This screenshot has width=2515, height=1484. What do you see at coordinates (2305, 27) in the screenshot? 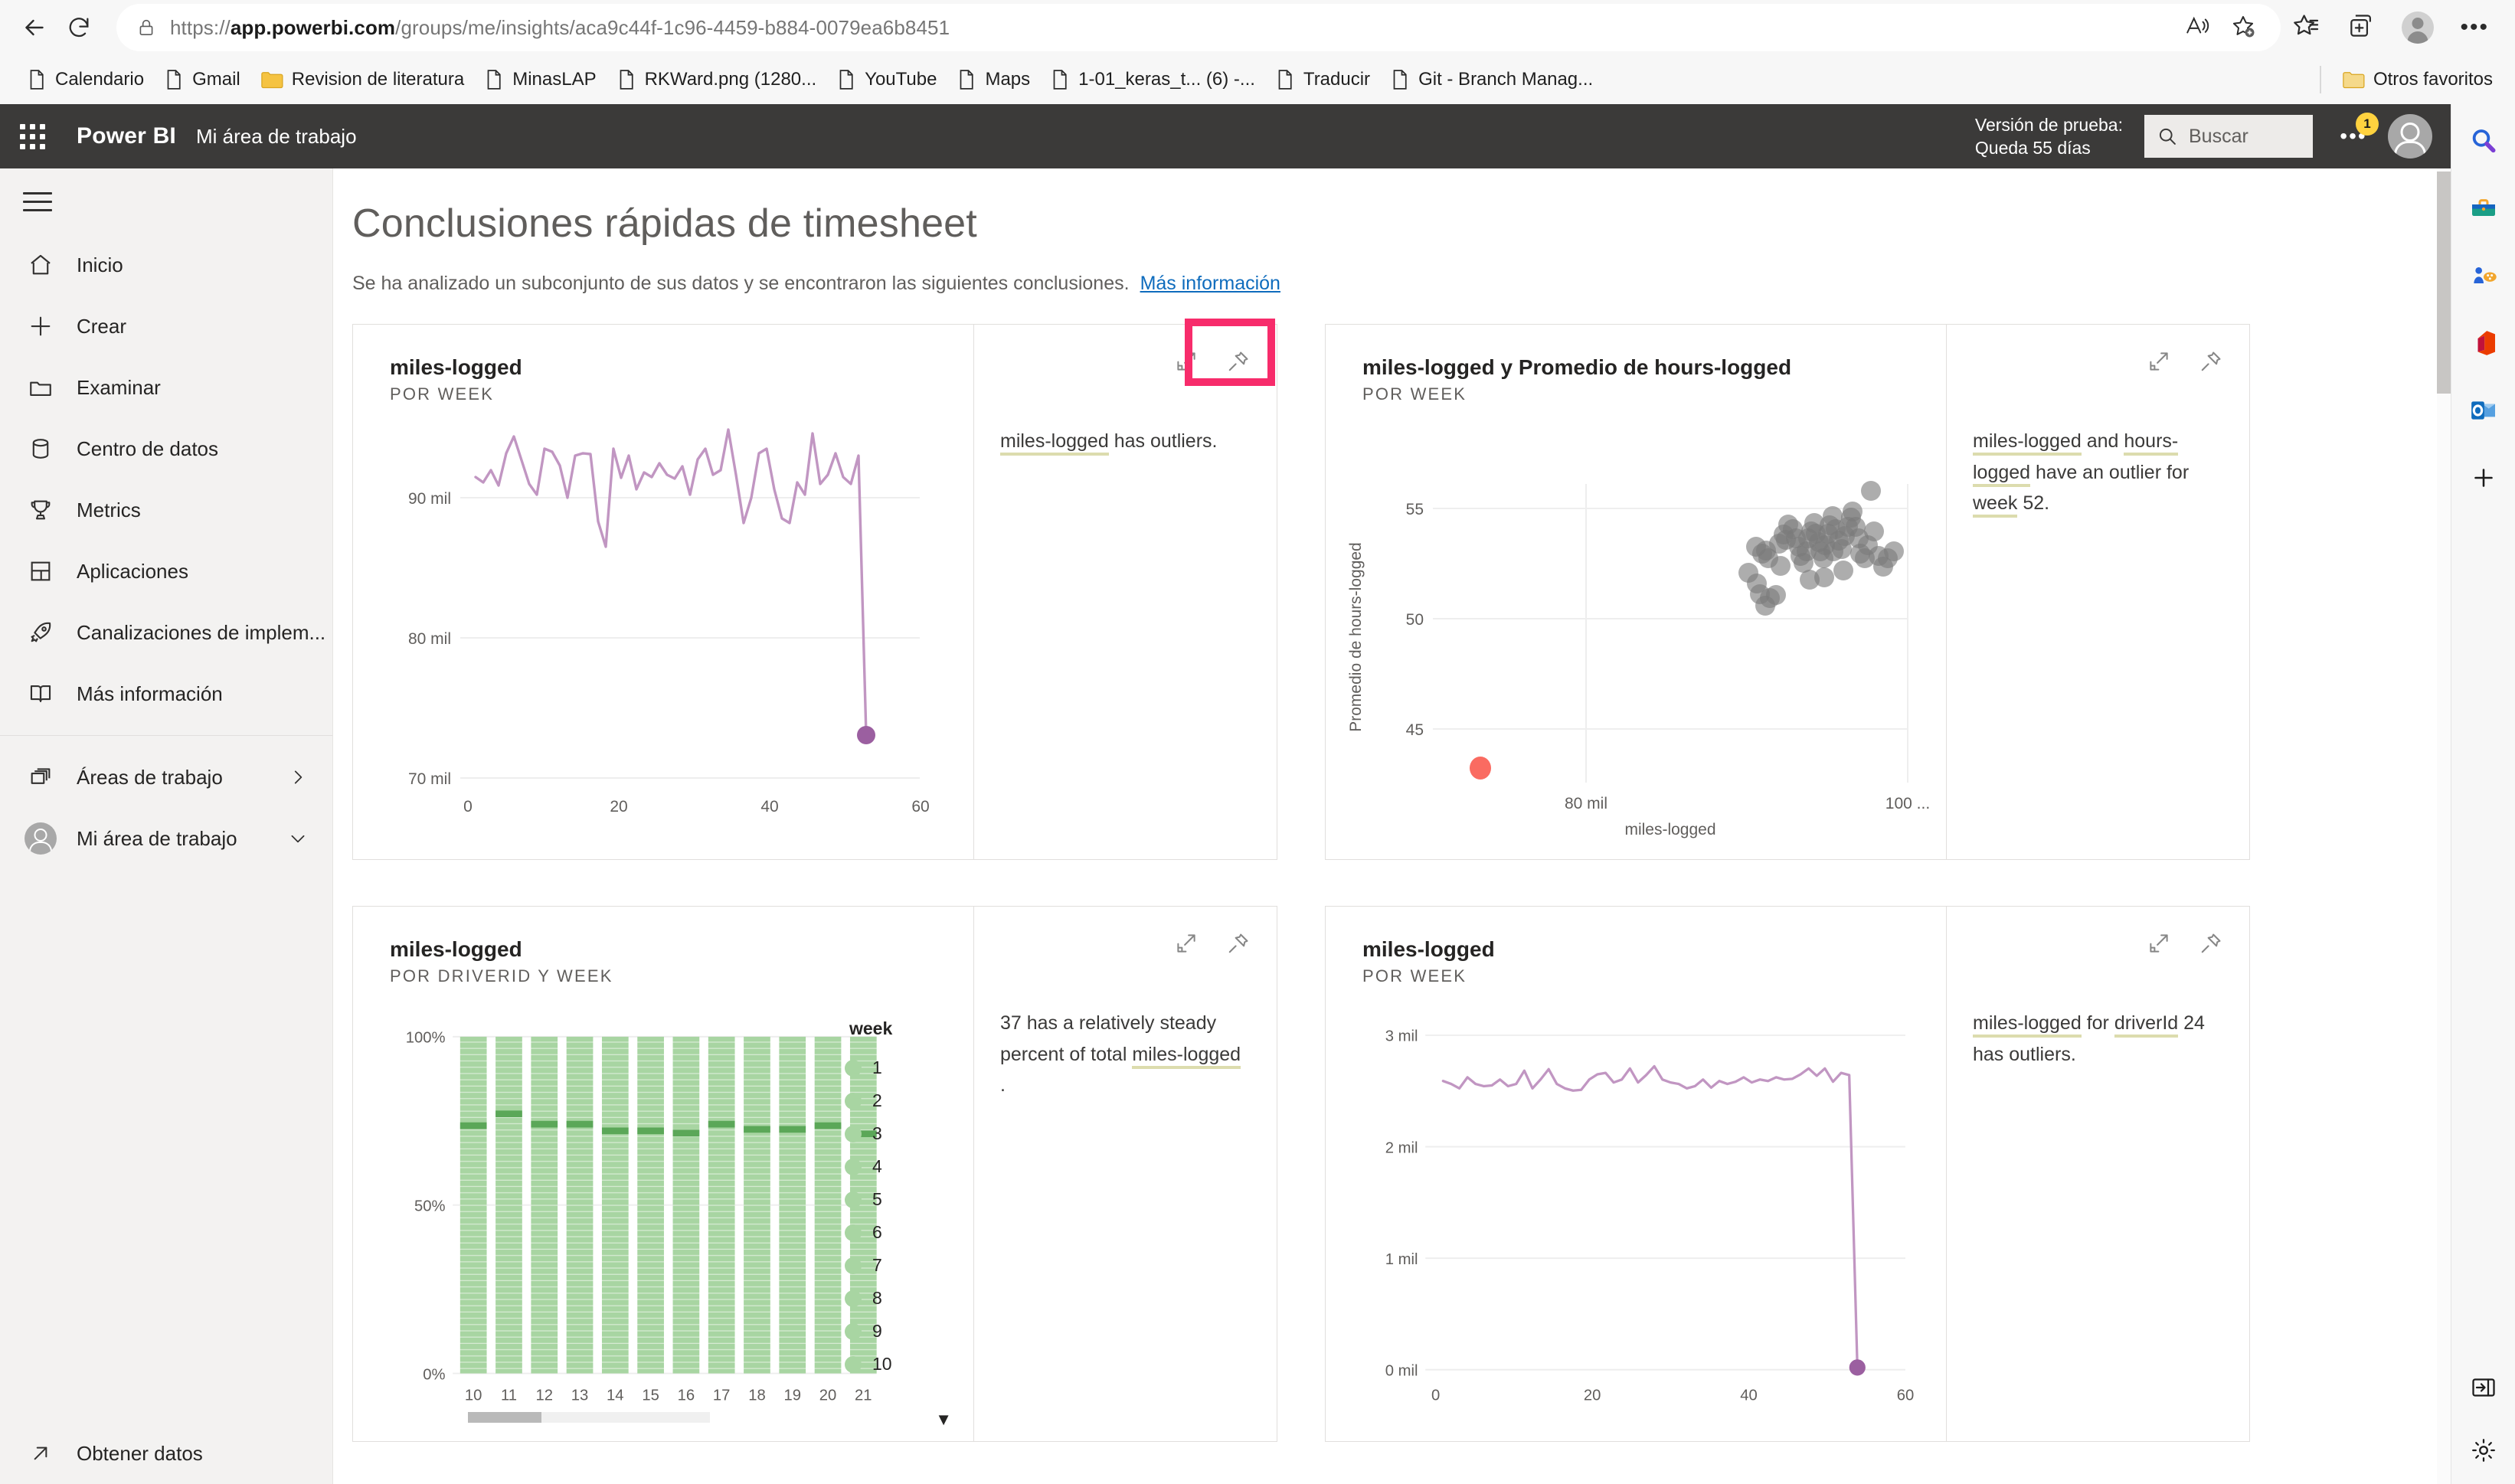
I see `favorites-button` at bounding box center [2305, 27].